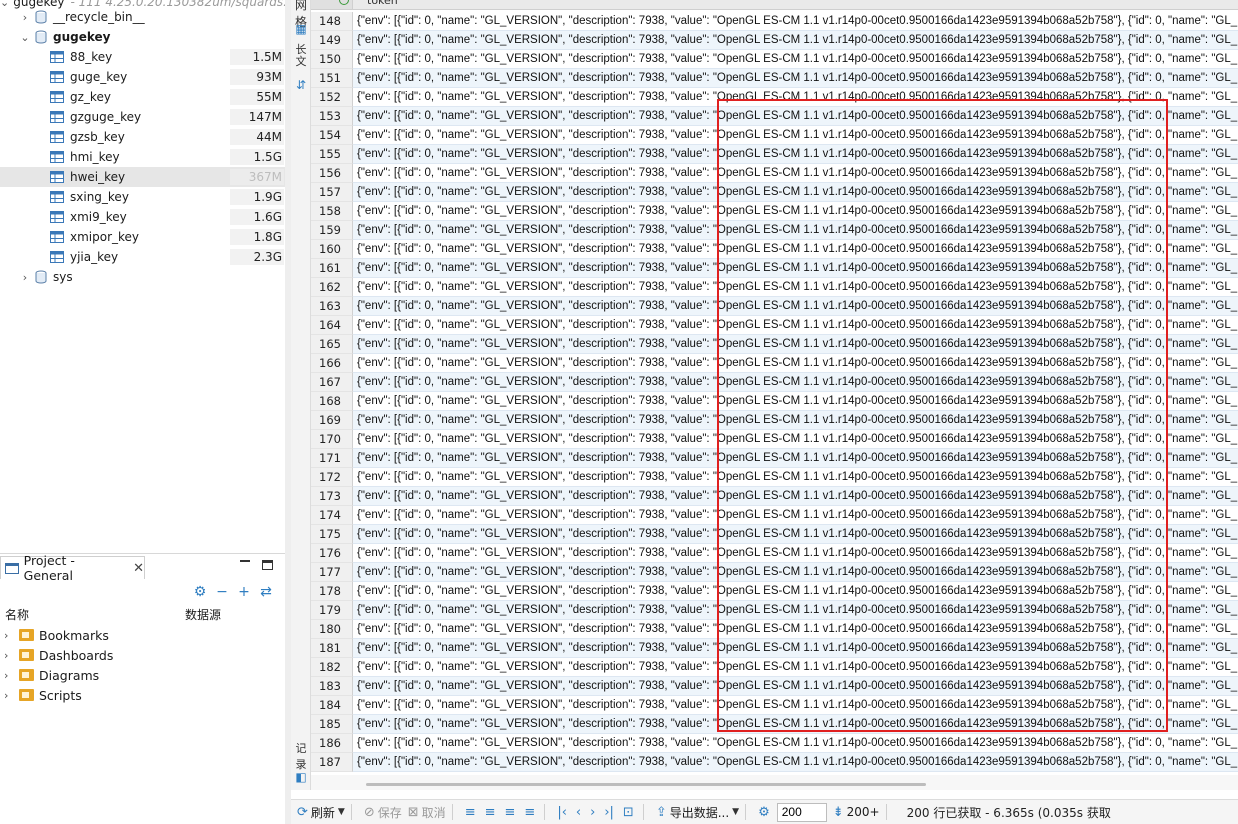  What do you see at coordinates (321, 812) in the screenshot?
I see `refresh-button: ⟳ 刷新 ▼` at bounding box center [321, 812].